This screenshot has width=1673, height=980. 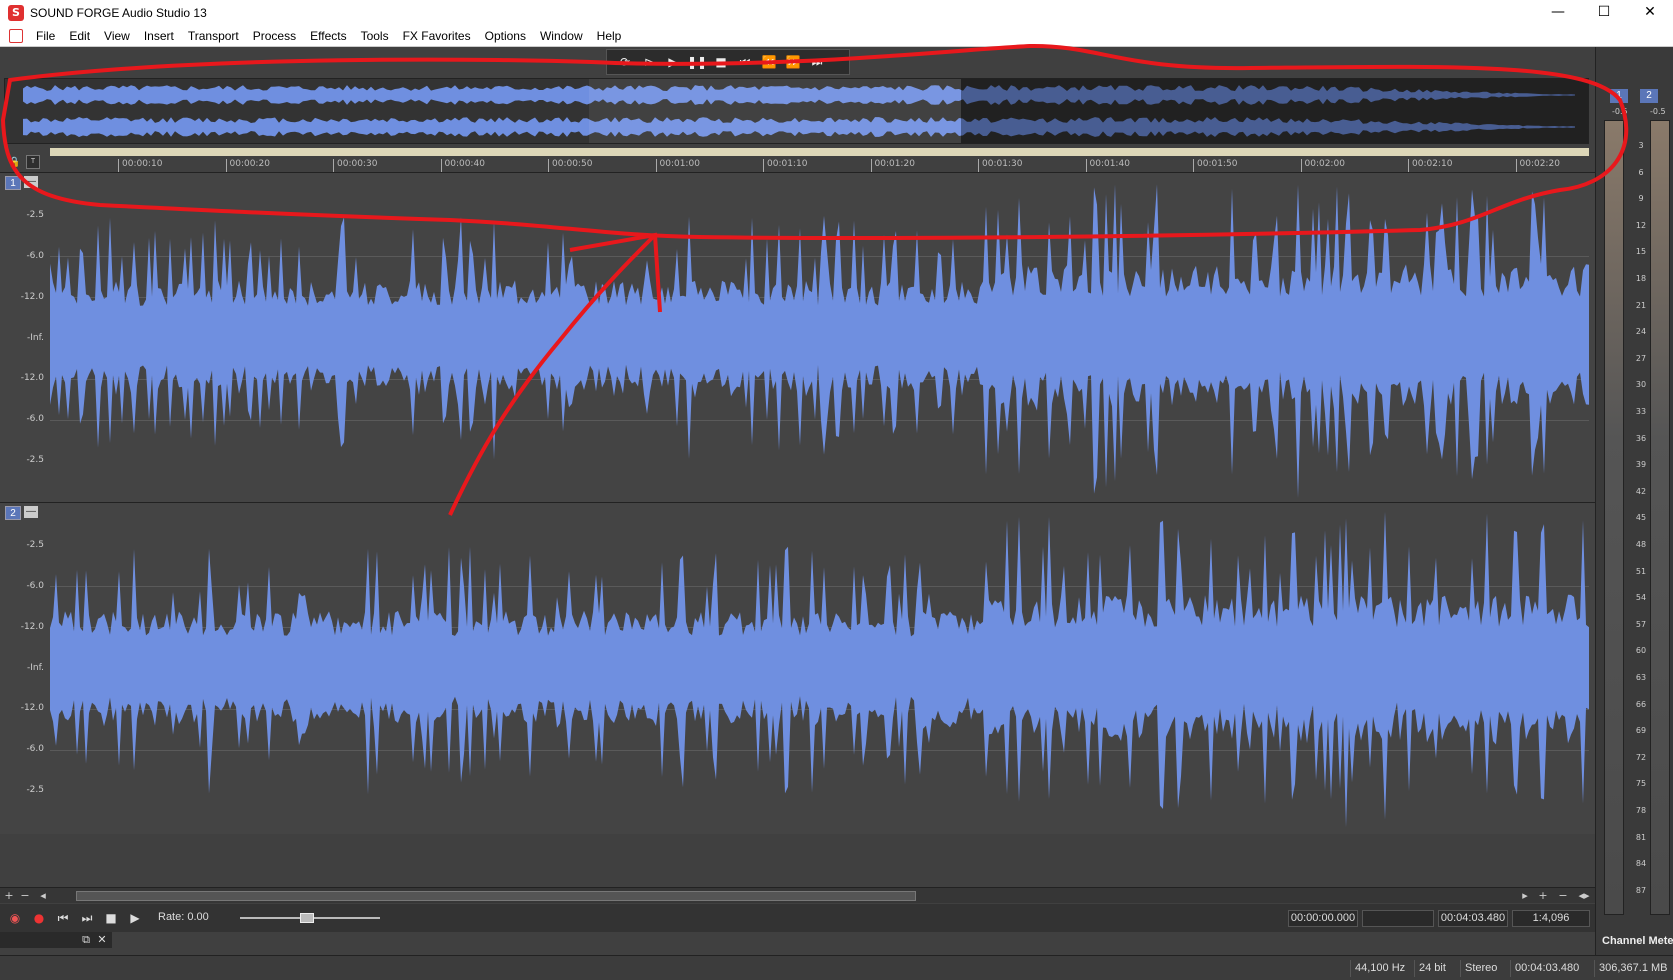 What do you see at coordinates (13, 513) in the screenshot?
I see `channel-2-number: 2` at bounding box center [13, 513].